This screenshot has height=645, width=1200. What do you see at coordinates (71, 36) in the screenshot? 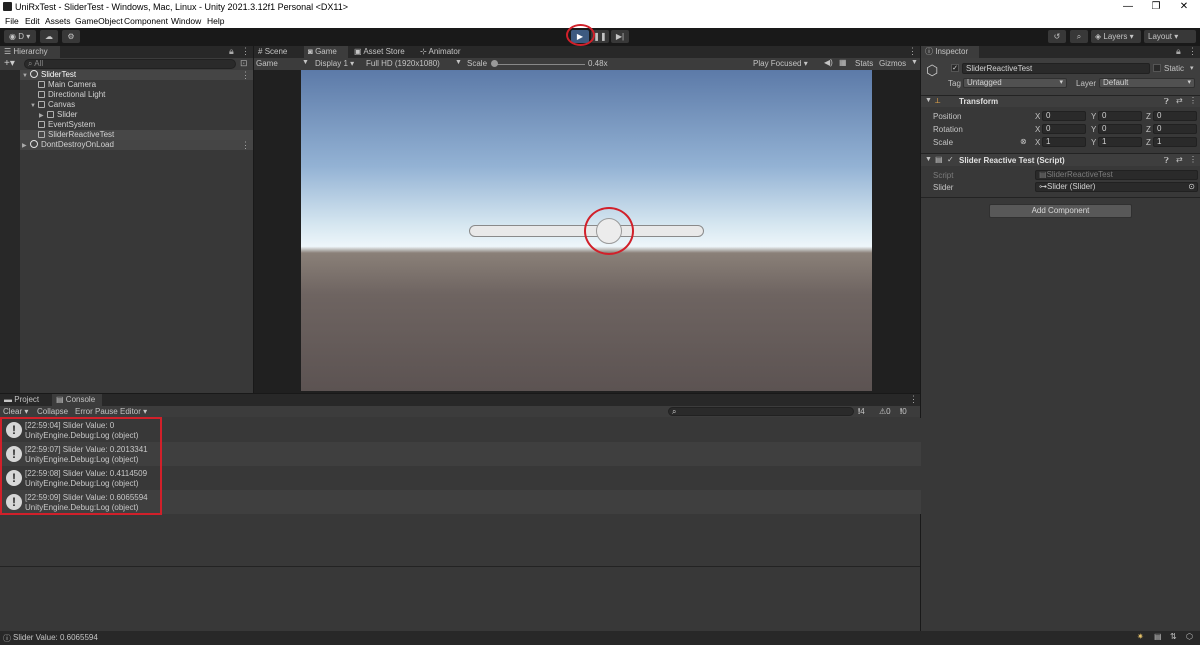
I see `collab-button: ⚙` at bounding box center [71, 36].